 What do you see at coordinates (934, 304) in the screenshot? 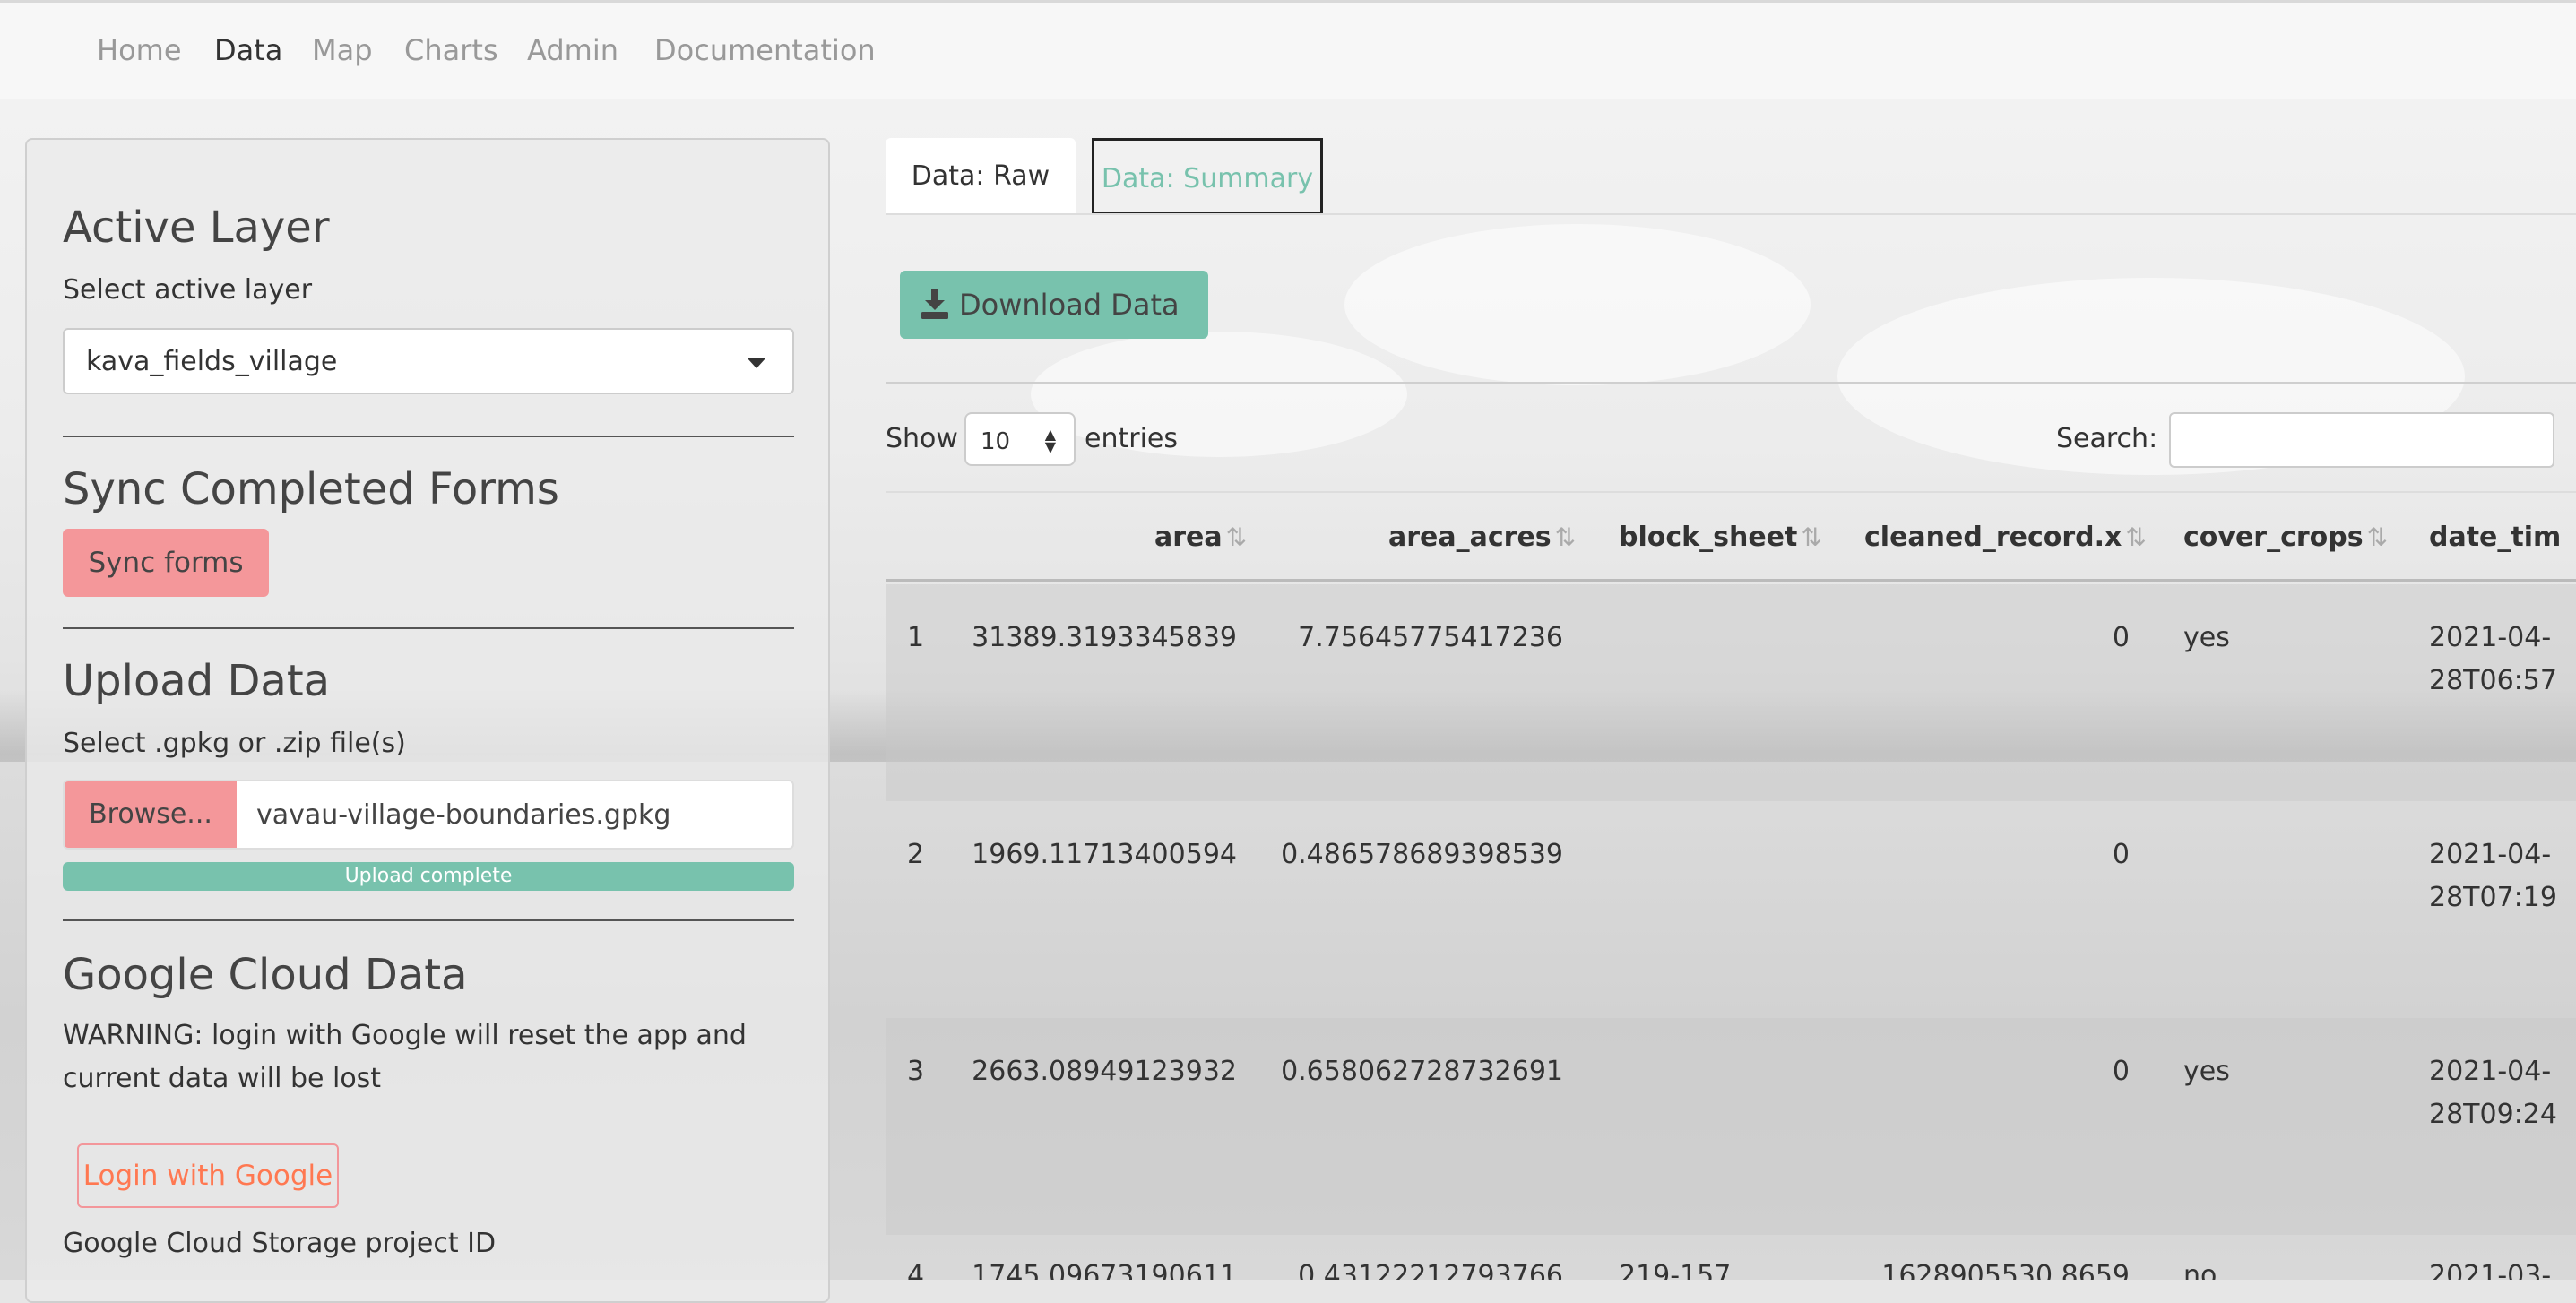
I see `download-icon` at bounding box center [934, 304].